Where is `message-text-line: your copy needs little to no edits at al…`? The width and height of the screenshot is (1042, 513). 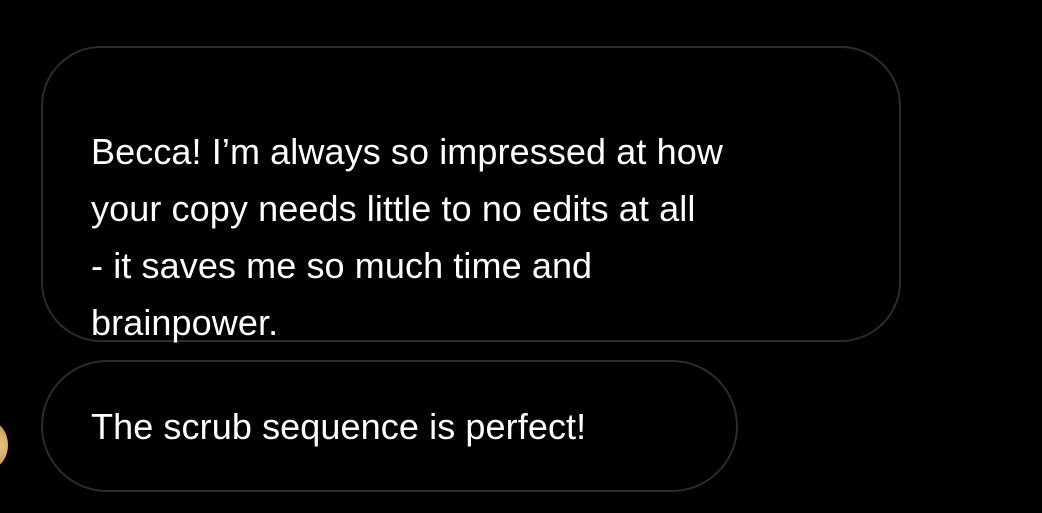 message-text-line: your copy needs little to no edits at al… is located at coordinates (393, 208).